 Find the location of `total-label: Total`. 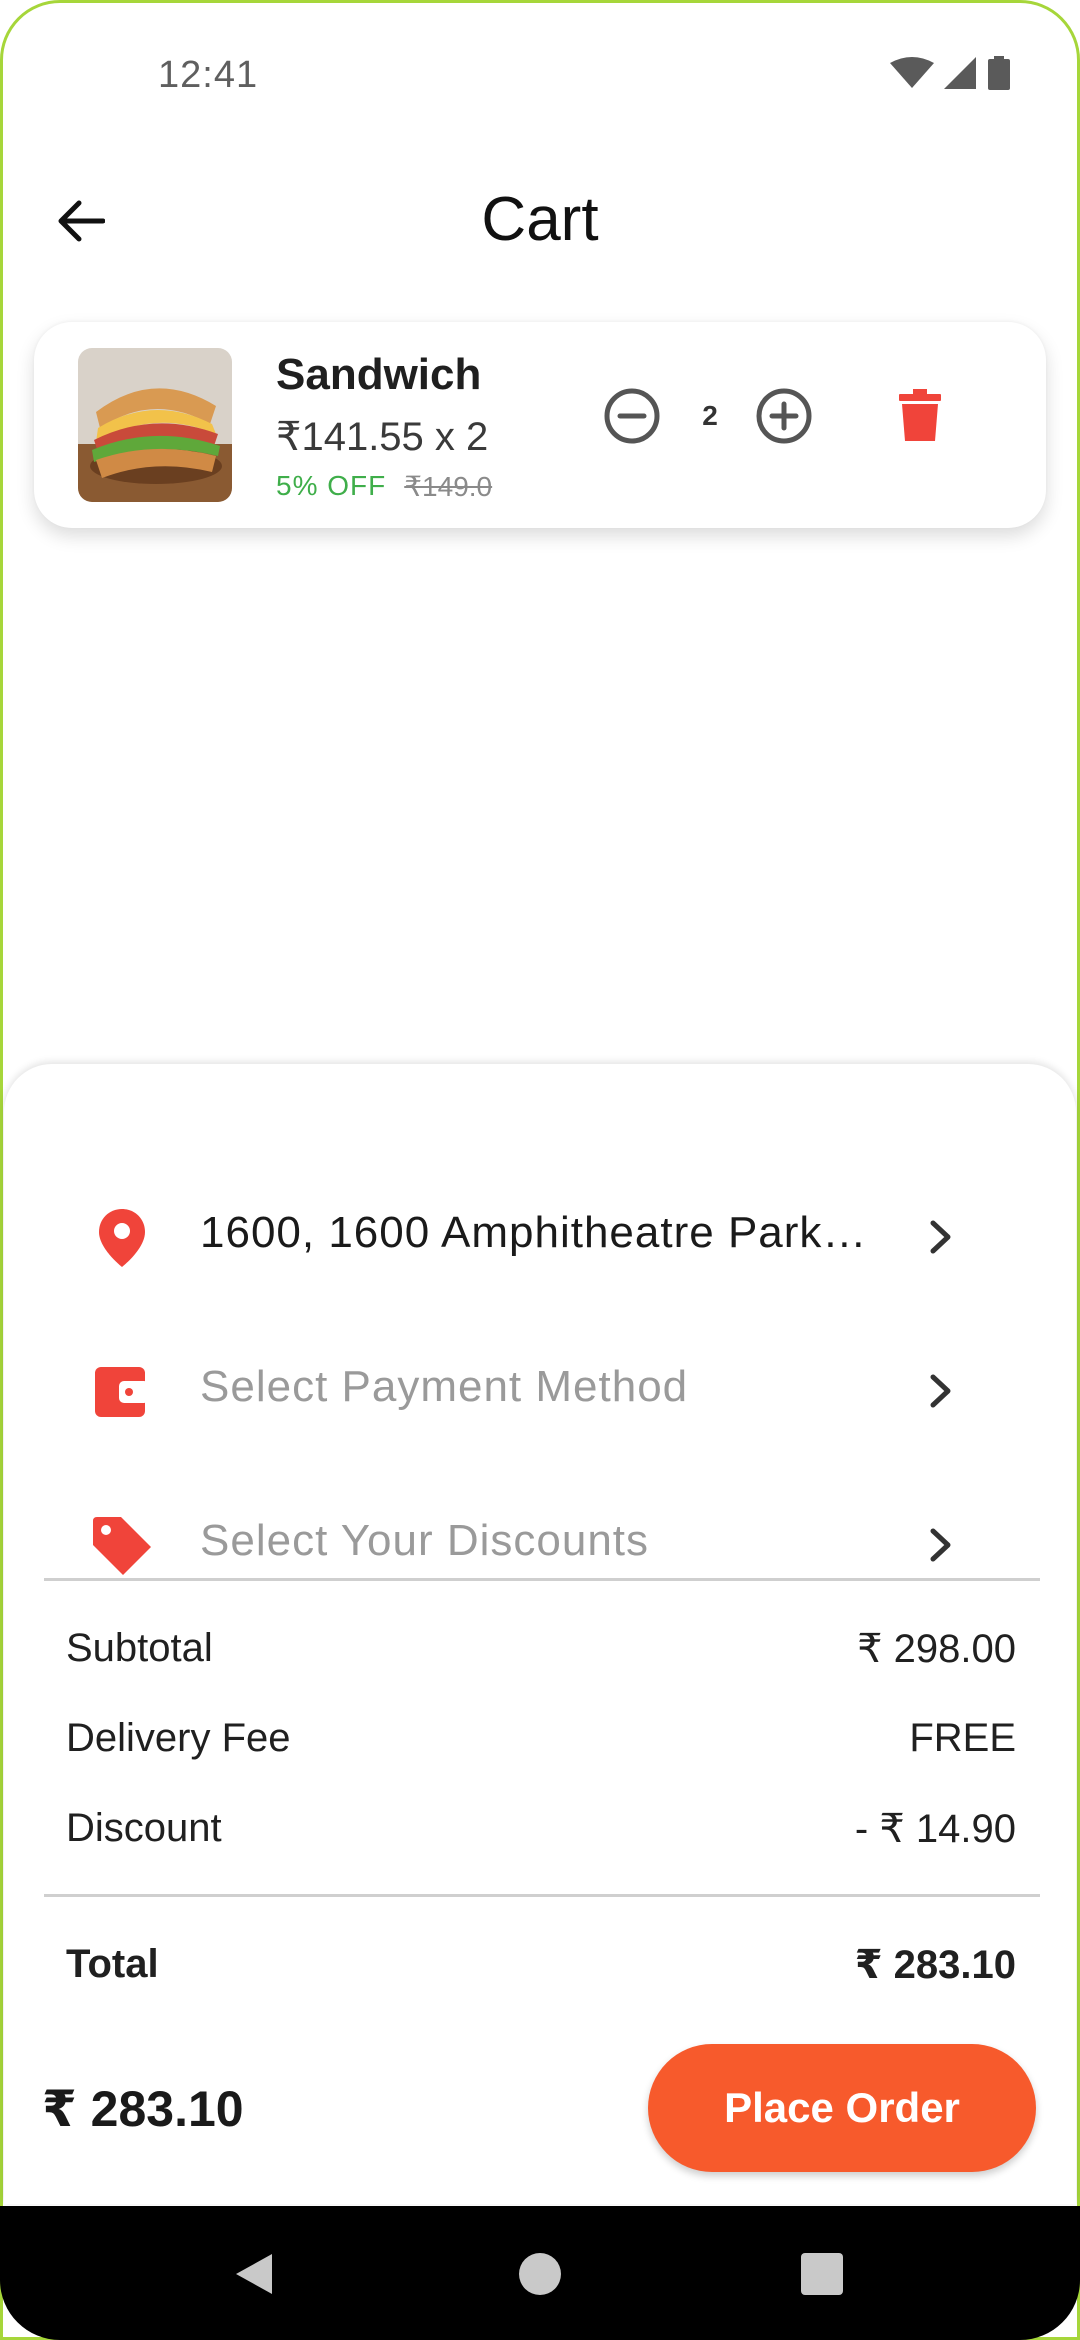

total-label: Total is located at coordinates (112, 1964).